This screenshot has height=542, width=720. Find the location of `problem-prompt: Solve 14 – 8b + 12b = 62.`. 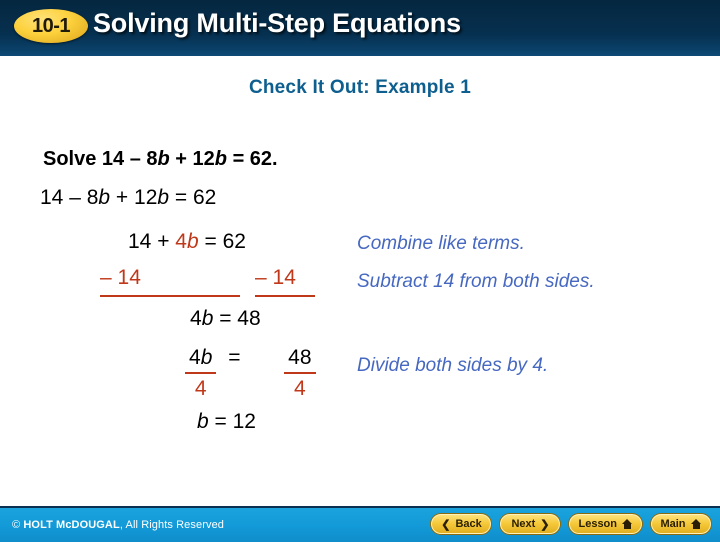

problem-prompt: Solve 14 – 8b + 12b = 62. is located at coordinates (160, 159).